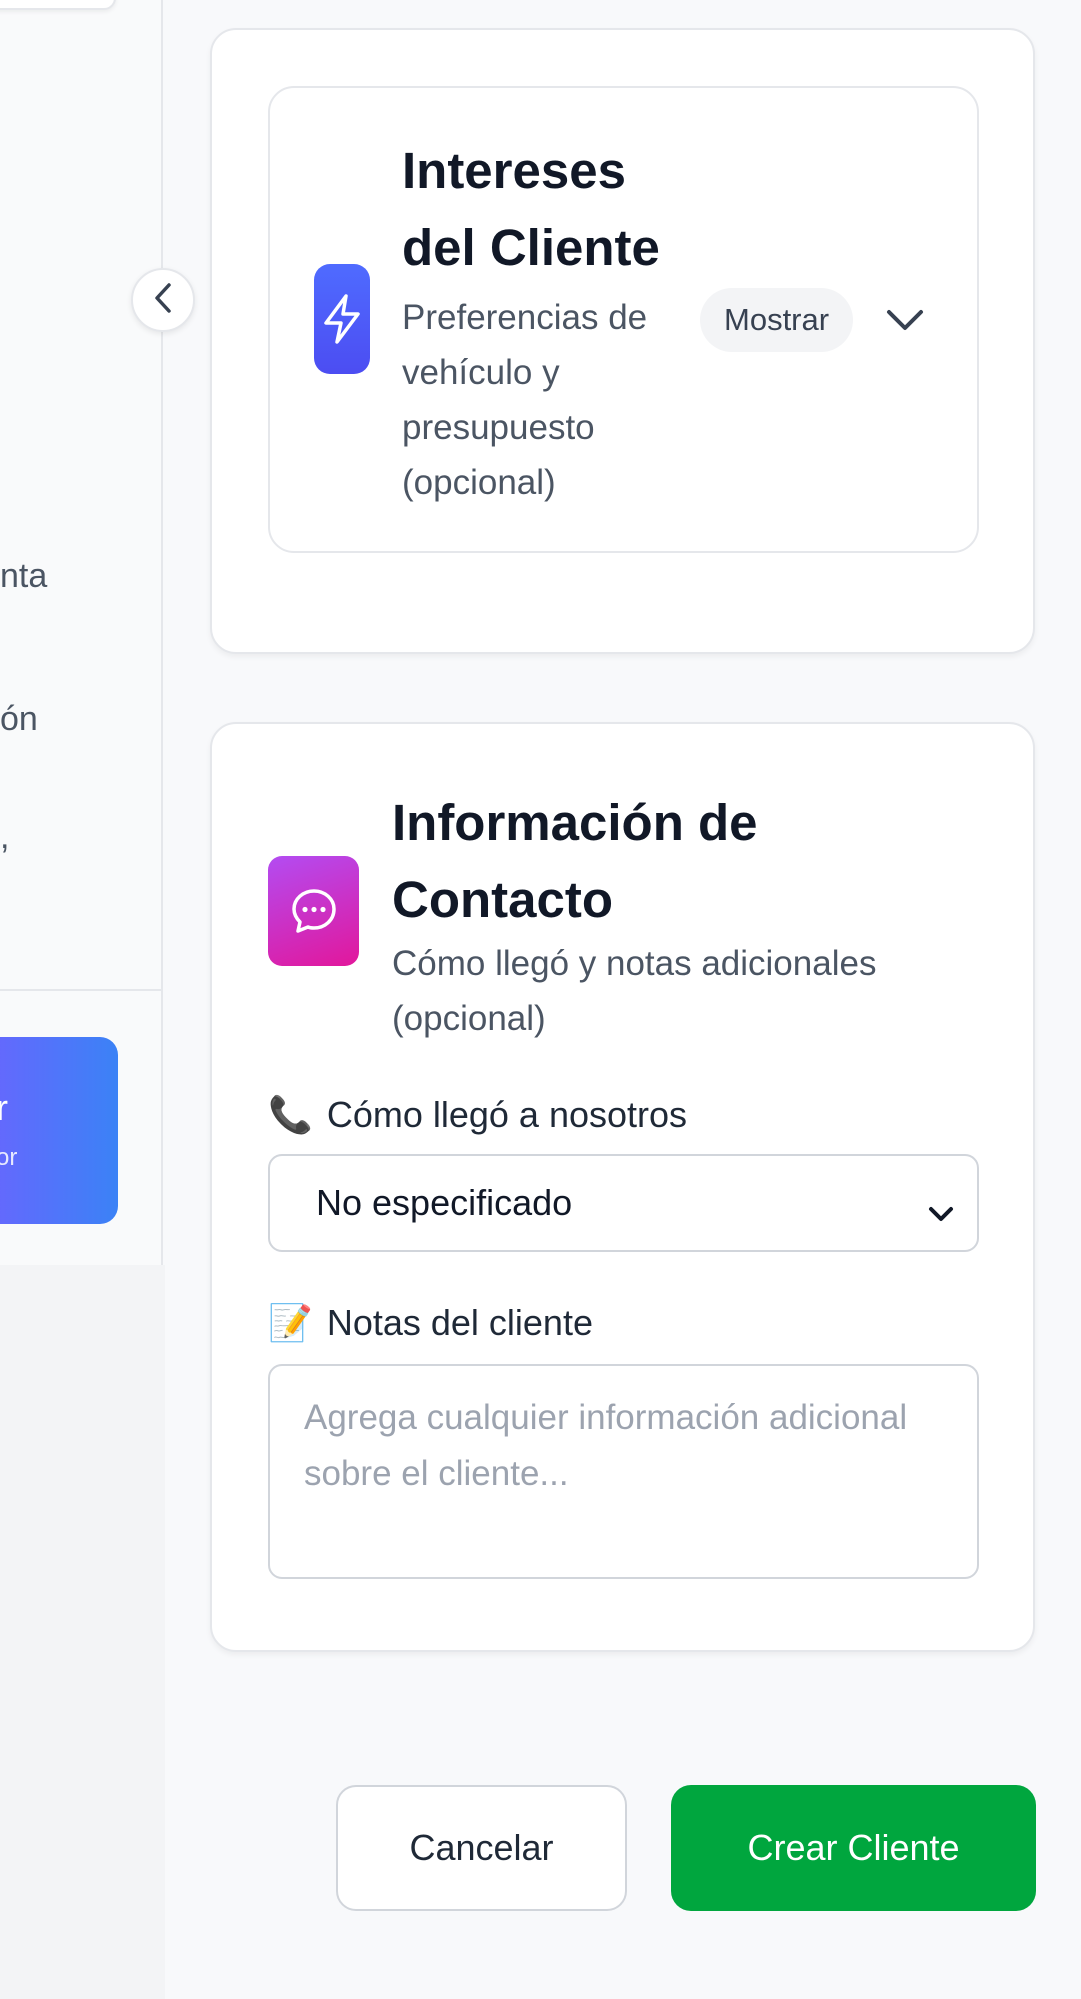  I want to click on notes-textarea, so click(623, 1471).